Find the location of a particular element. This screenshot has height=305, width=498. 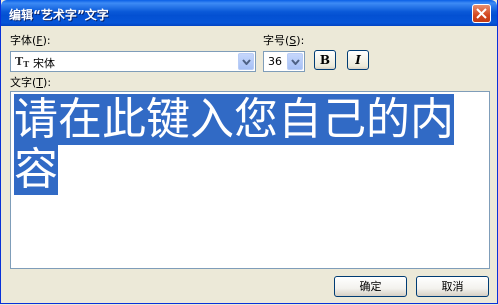

close-icon is located at coordinates (481, 13).